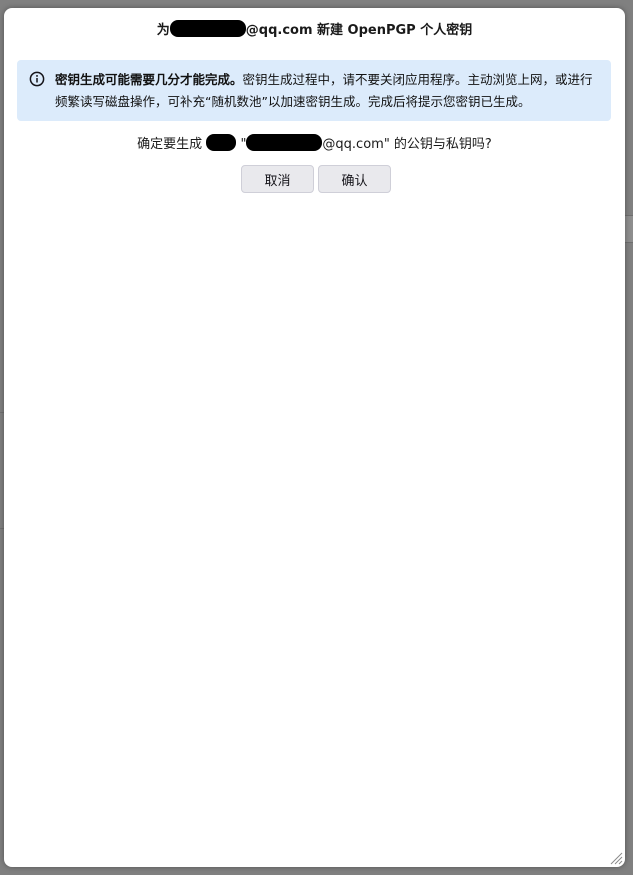 The image size is (633, 875). I want to click on info-circle-icon, so click(37, 79).